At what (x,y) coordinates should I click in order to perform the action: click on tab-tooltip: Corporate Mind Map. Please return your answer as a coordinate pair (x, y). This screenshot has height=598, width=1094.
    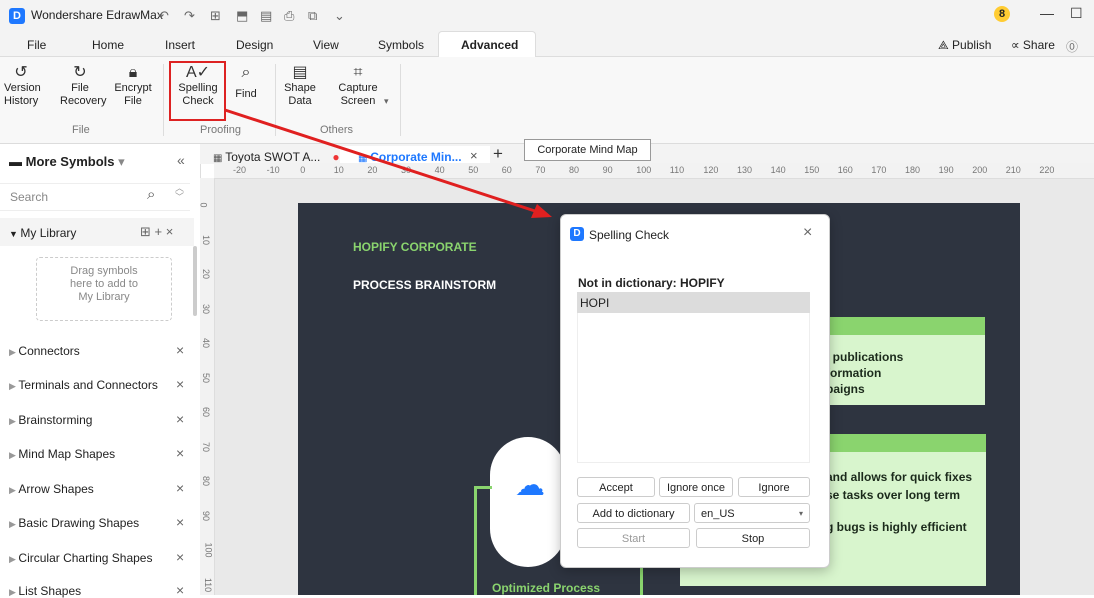
    Looking at the image, I should click on (587, 150).